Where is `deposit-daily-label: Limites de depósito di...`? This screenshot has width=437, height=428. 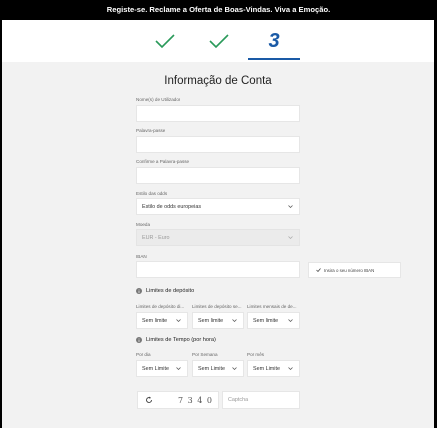 deposit-daily-label: Limites de depósito di... is located at coordinates (160, 306).